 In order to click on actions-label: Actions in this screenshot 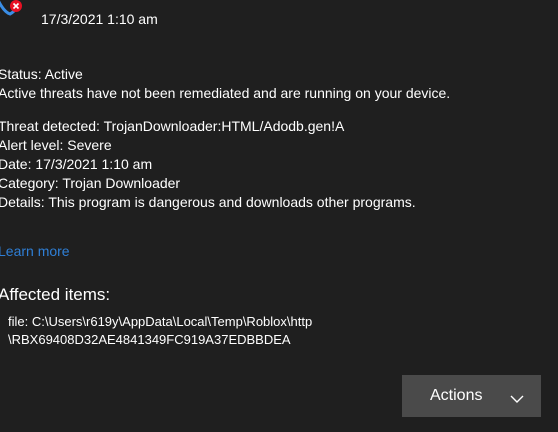, I will do `click(456, 395)`.